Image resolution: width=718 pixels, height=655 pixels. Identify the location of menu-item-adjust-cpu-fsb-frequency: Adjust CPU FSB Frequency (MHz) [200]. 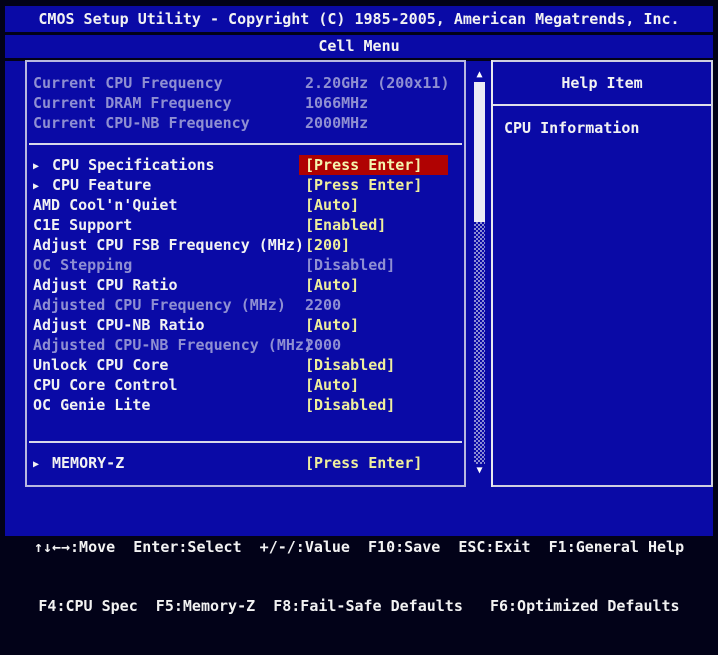
(245, 245).